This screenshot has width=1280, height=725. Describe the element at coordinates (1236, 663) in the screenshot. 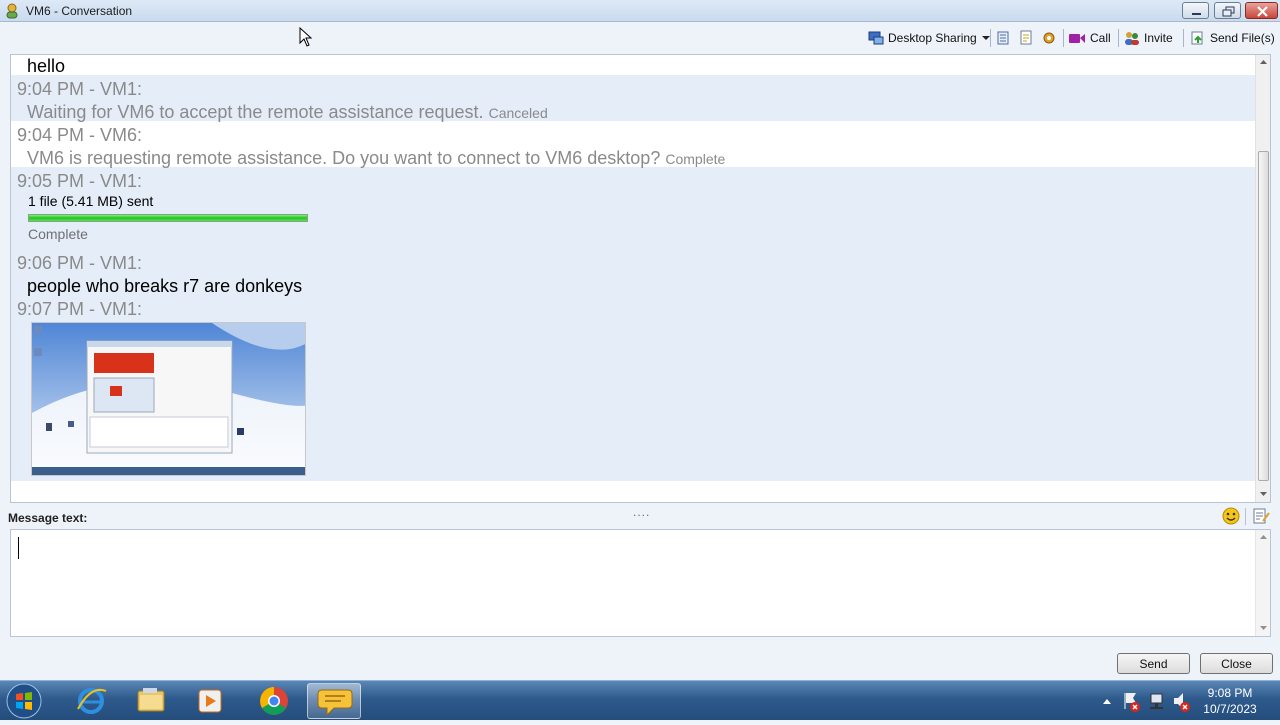

I see `close-button: Close` at that location.